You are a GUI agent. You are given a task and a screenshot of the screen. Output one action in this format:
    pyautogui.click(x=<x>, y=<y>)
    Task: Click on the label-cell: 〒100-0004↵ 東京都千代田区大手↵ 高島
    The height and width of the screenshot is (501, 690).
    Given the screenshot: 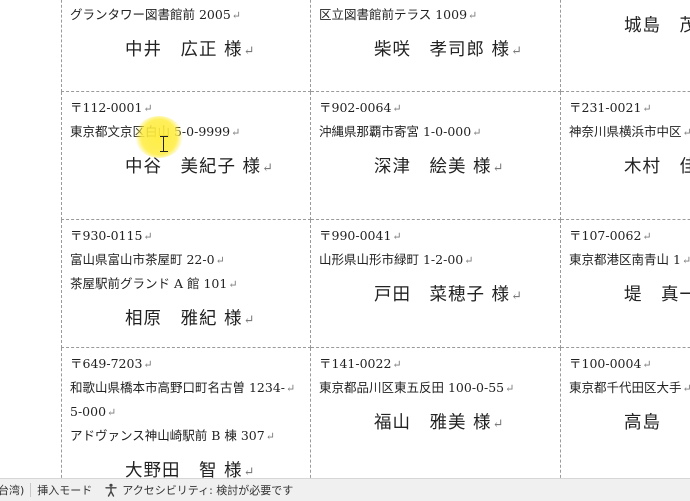 What is the action you would take?
    pyautogui.click(x=625, y=413)
    